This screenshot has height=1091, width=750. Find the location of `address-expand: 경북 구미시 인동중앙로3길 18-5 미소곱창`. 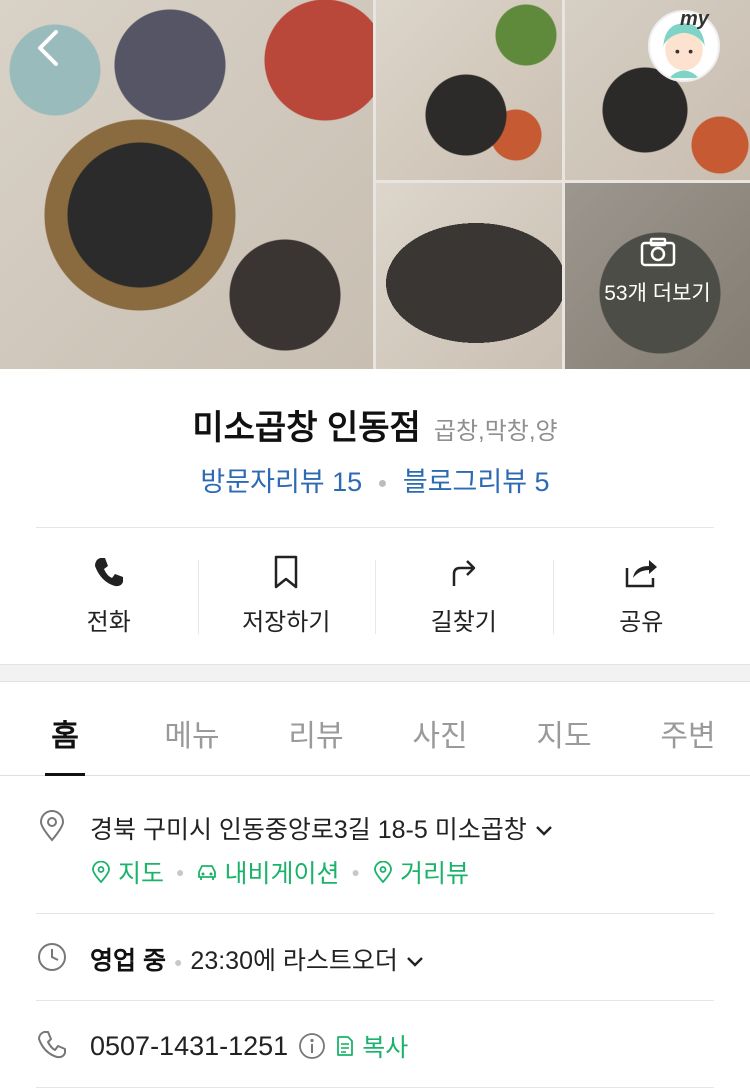

address-expand: 경북 구미시 인동중앙로3길 18-5 미소곱창 is located at coordinates (321, 828).